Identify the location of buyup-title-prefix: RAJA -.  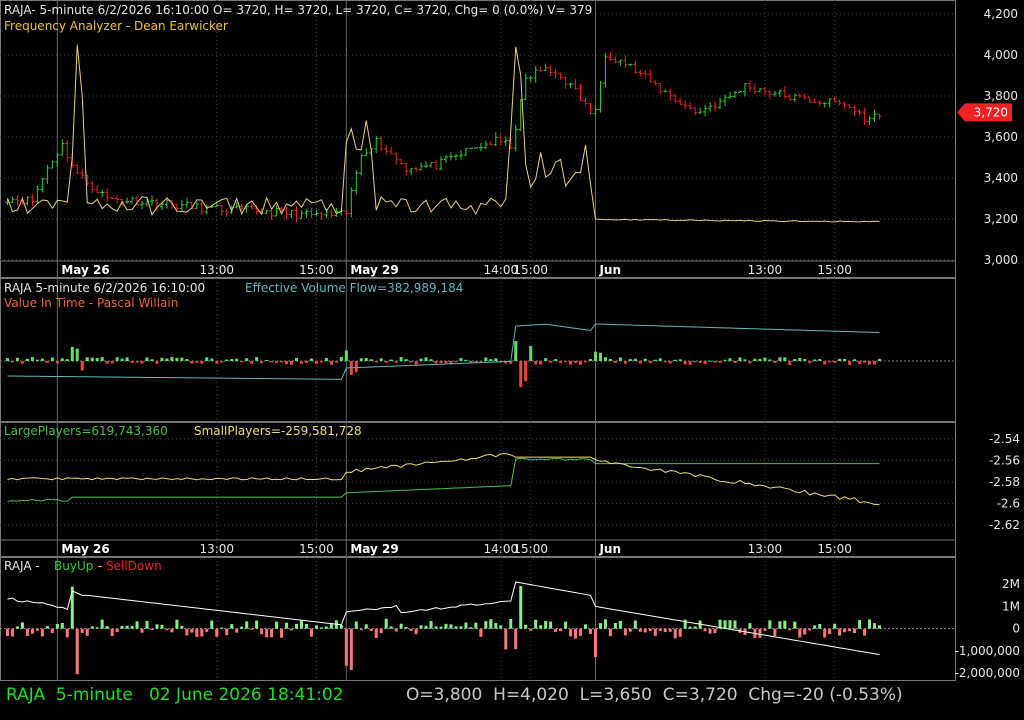
(22, 566).